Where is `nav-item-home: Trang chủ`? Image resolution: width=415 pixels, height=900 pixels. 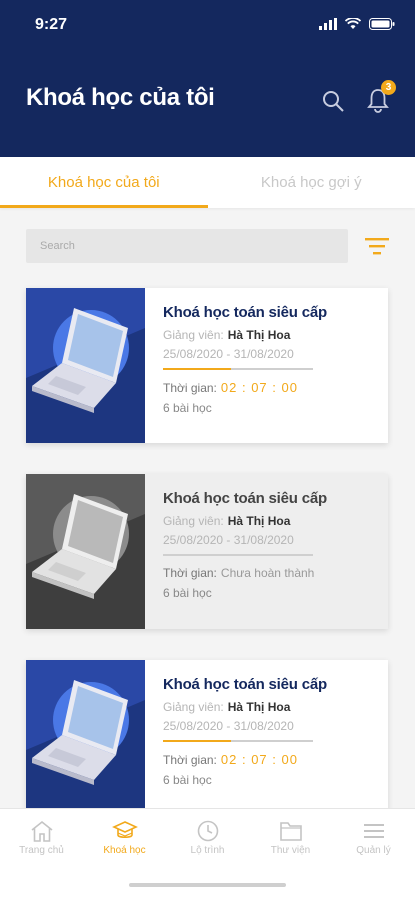
nav-item-home: Trang chủ is located at coordinates (41, 837).